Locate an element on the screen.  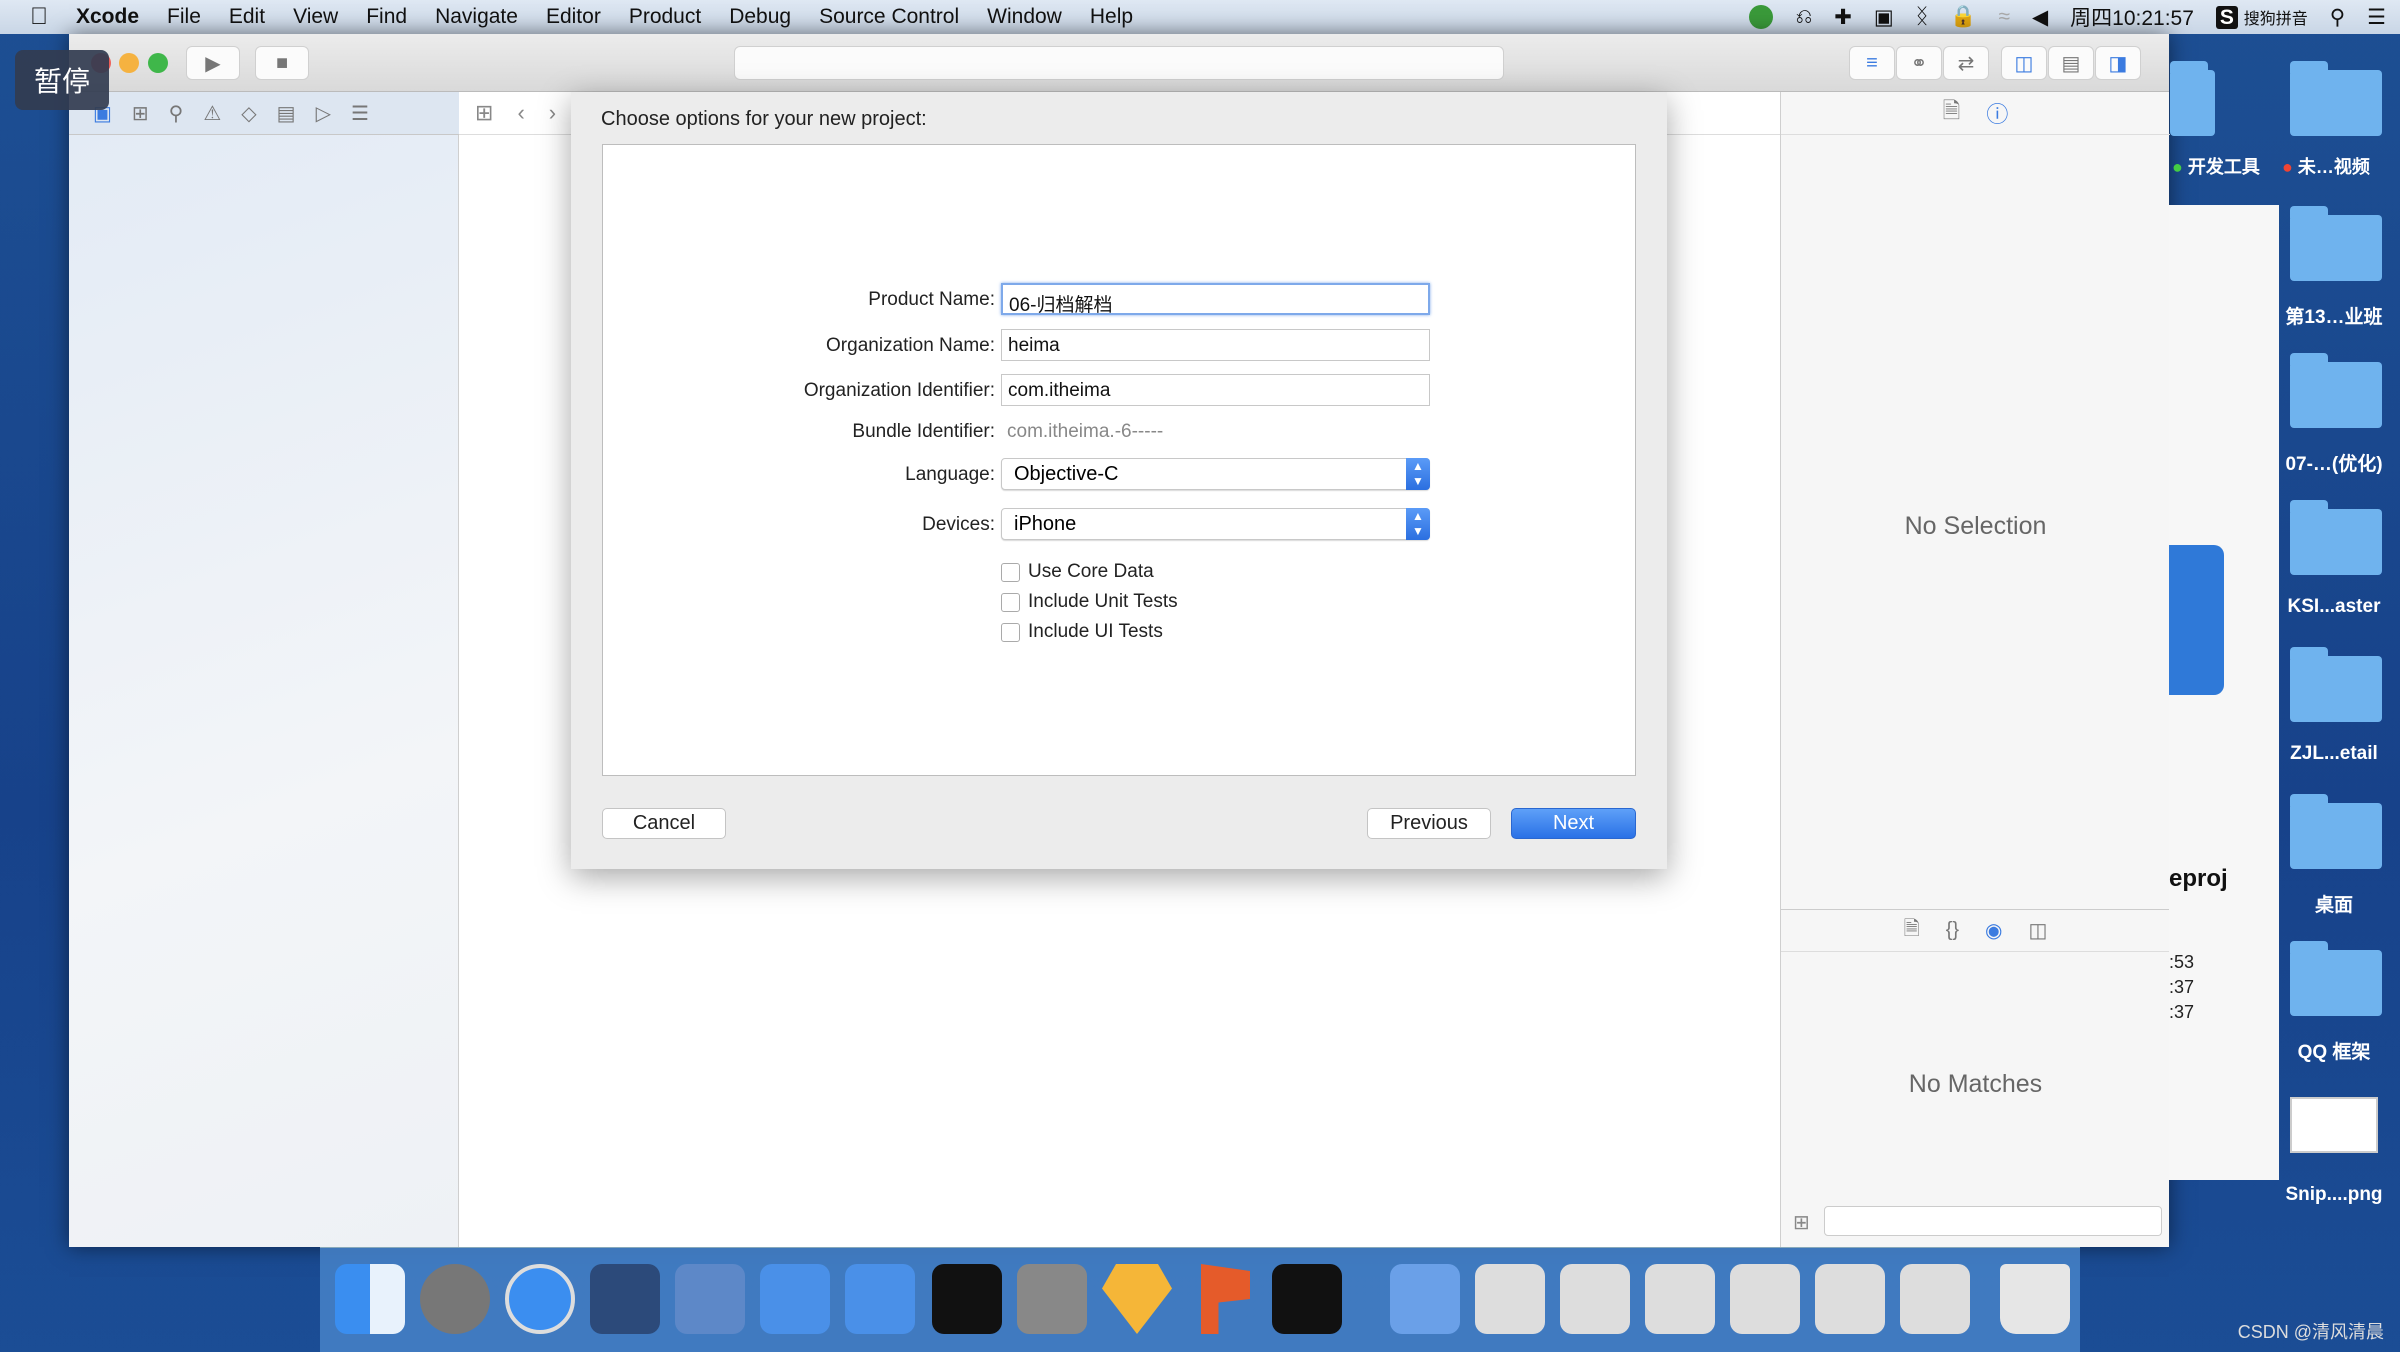
launchpad-icon is located at coordinates (455, 1299).